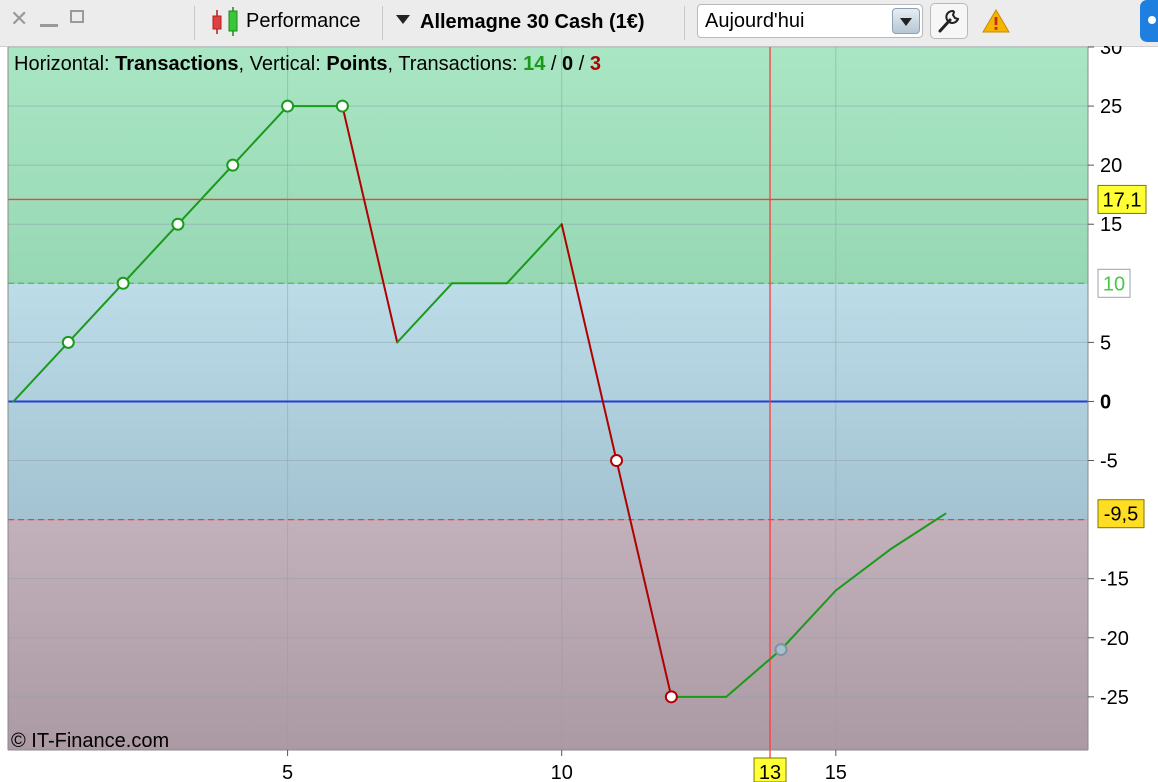 The image size is (1158, 782). I want to click on y-axis: 30 25 20 15 5 0 -5 -15 -20 -25, so click(1108, 398).